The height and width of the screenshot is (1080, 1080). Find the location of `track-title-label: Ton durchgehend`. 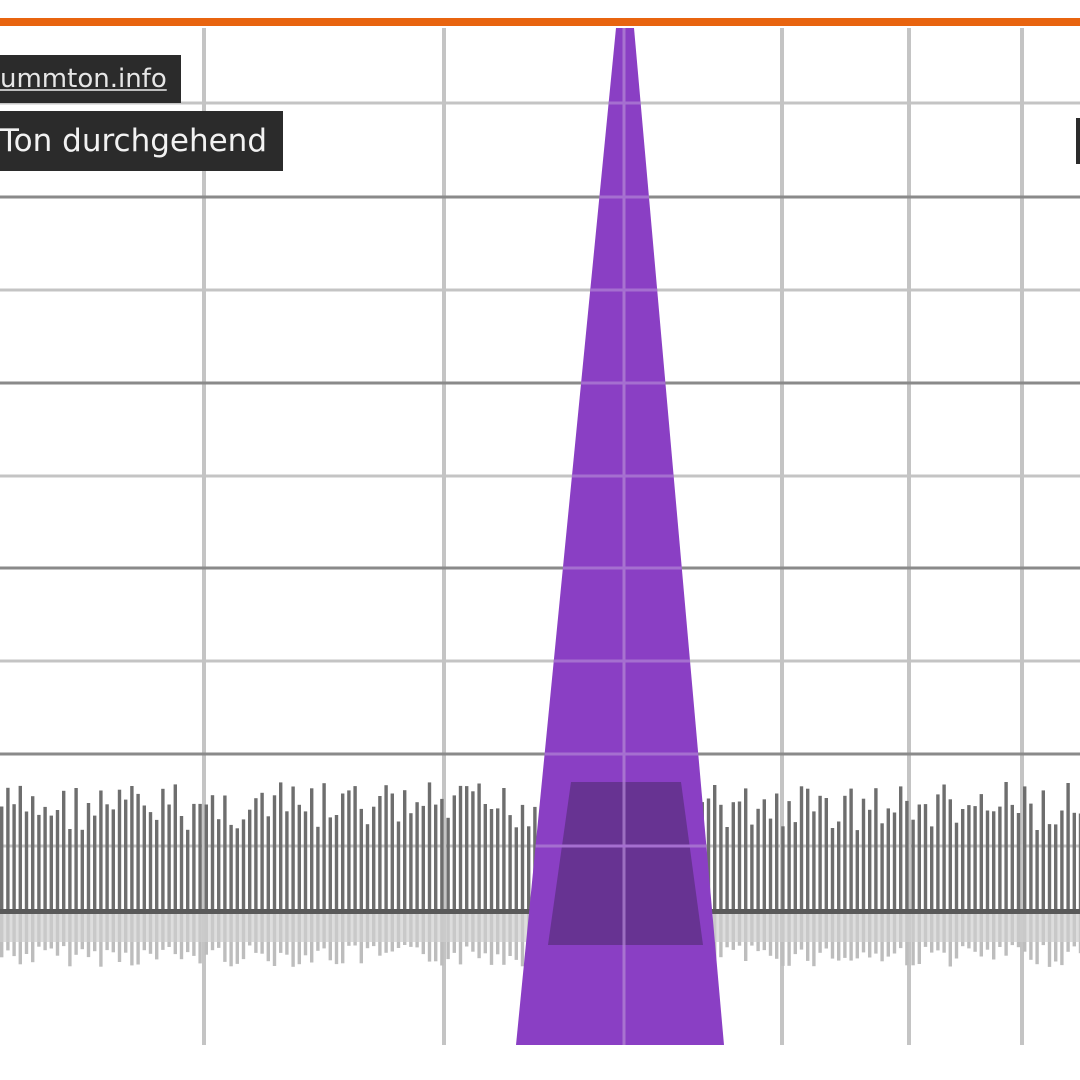

track-title-label: Ton durchgehend is located at coordinates (142, 141).